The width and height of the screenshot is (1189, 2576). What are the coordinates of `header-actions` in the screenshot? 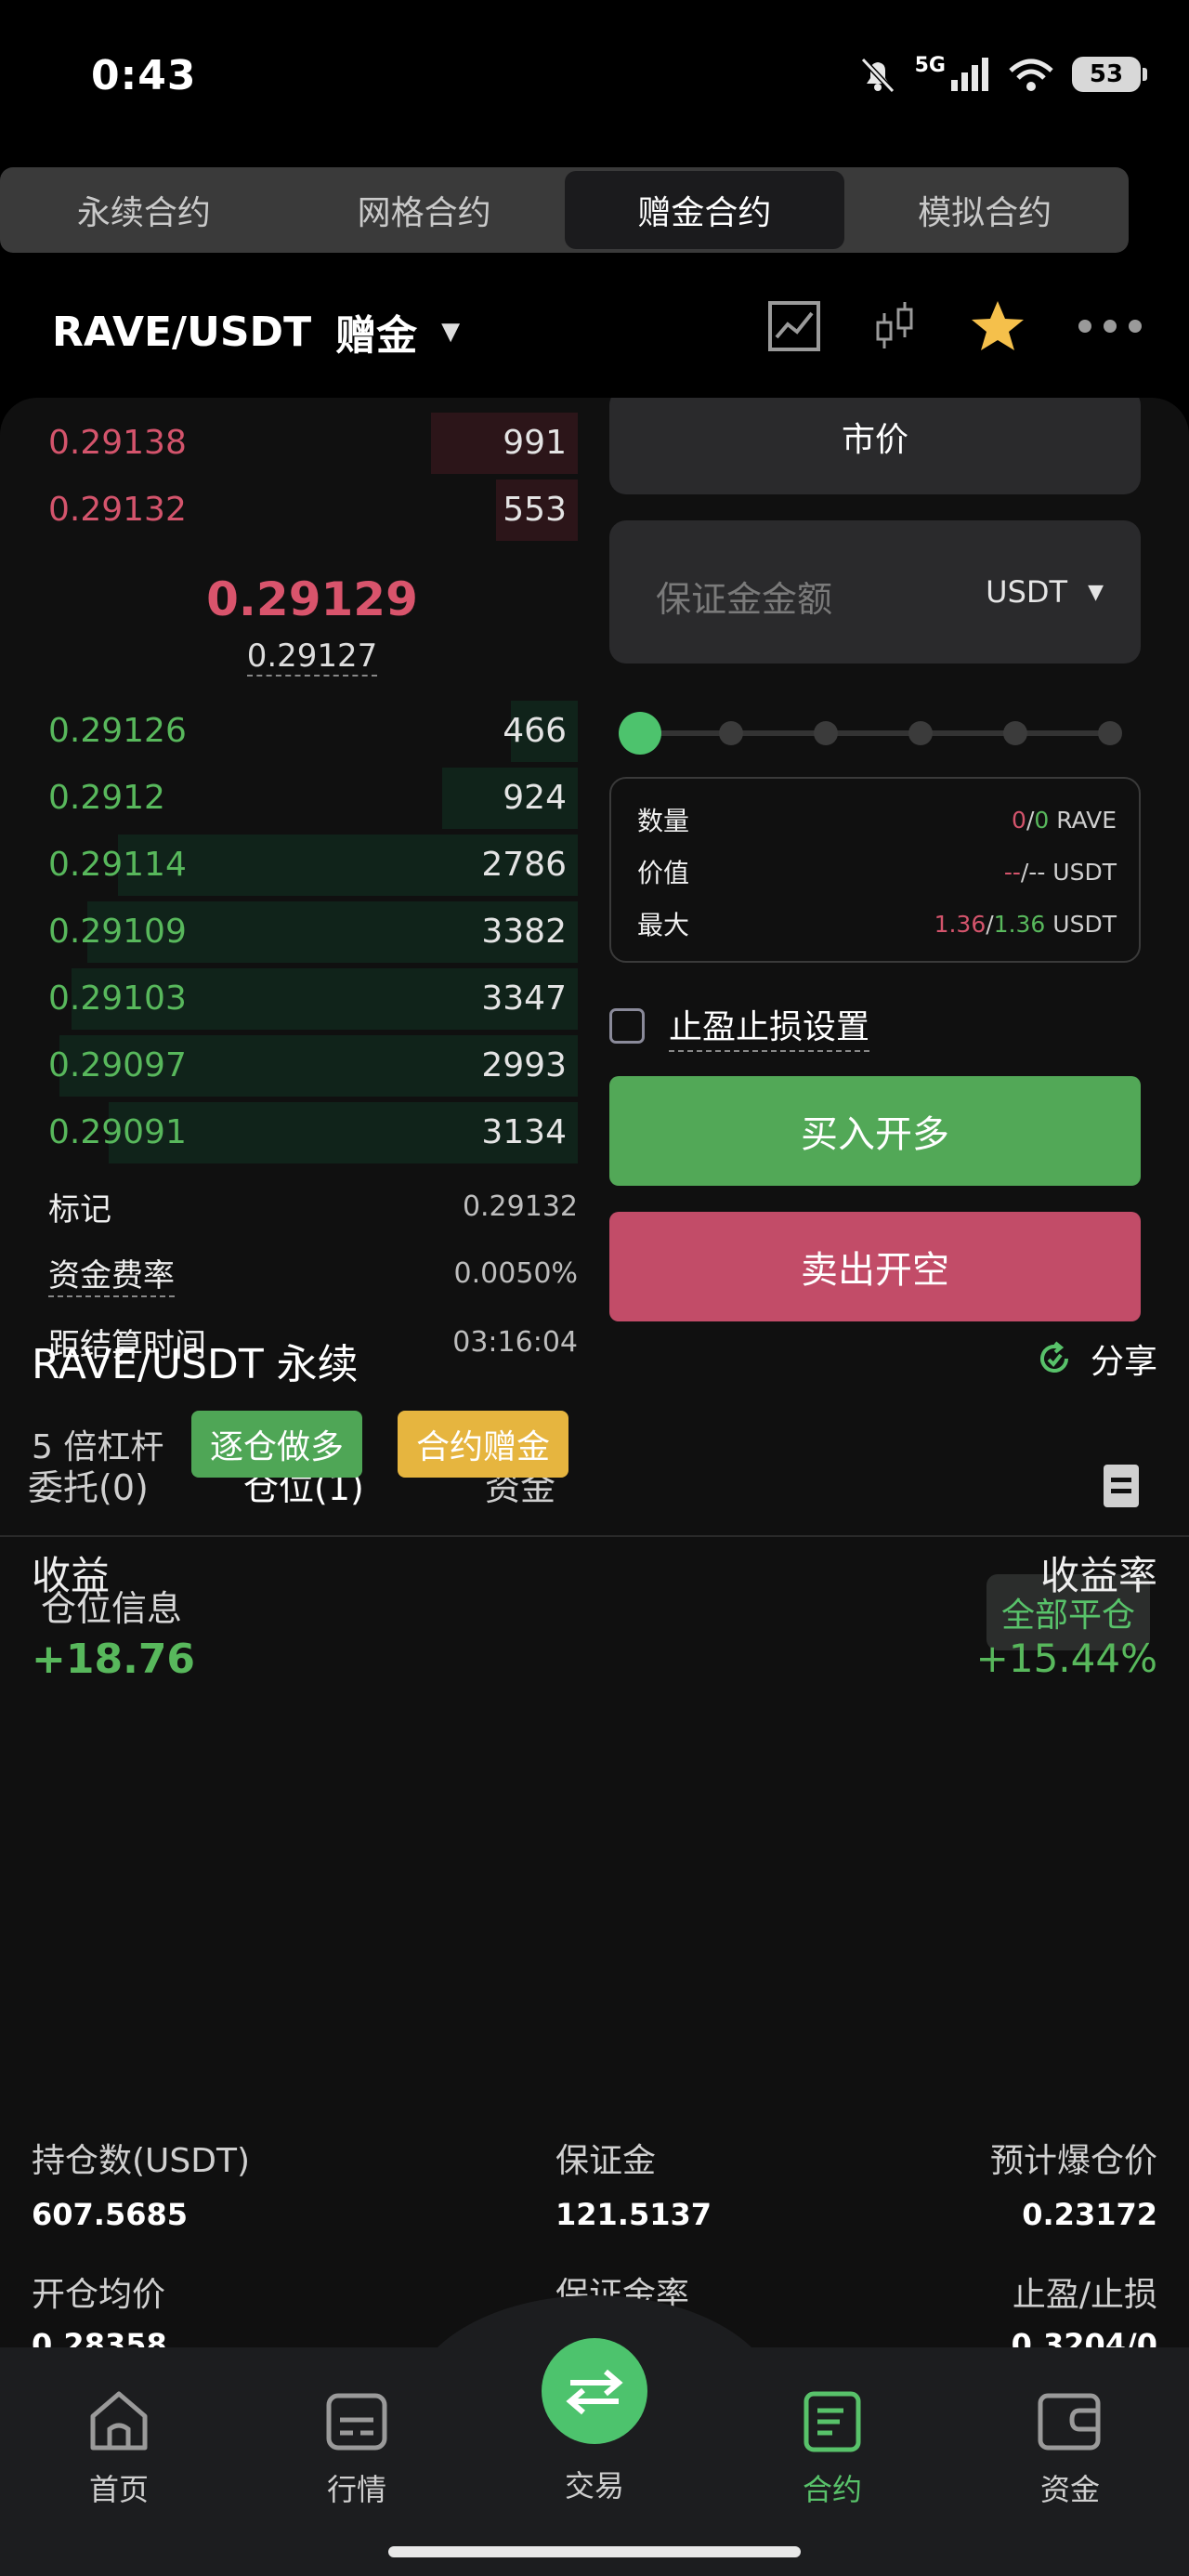 It's located at (955, 326).